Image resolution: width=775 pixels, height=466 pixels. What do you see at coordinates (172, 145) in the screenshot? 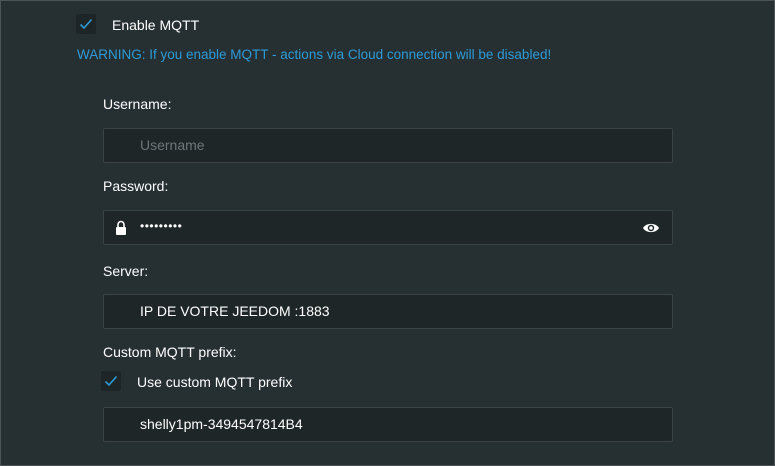
I see `username-placeholder: Username` at bounding box center [172, 145].